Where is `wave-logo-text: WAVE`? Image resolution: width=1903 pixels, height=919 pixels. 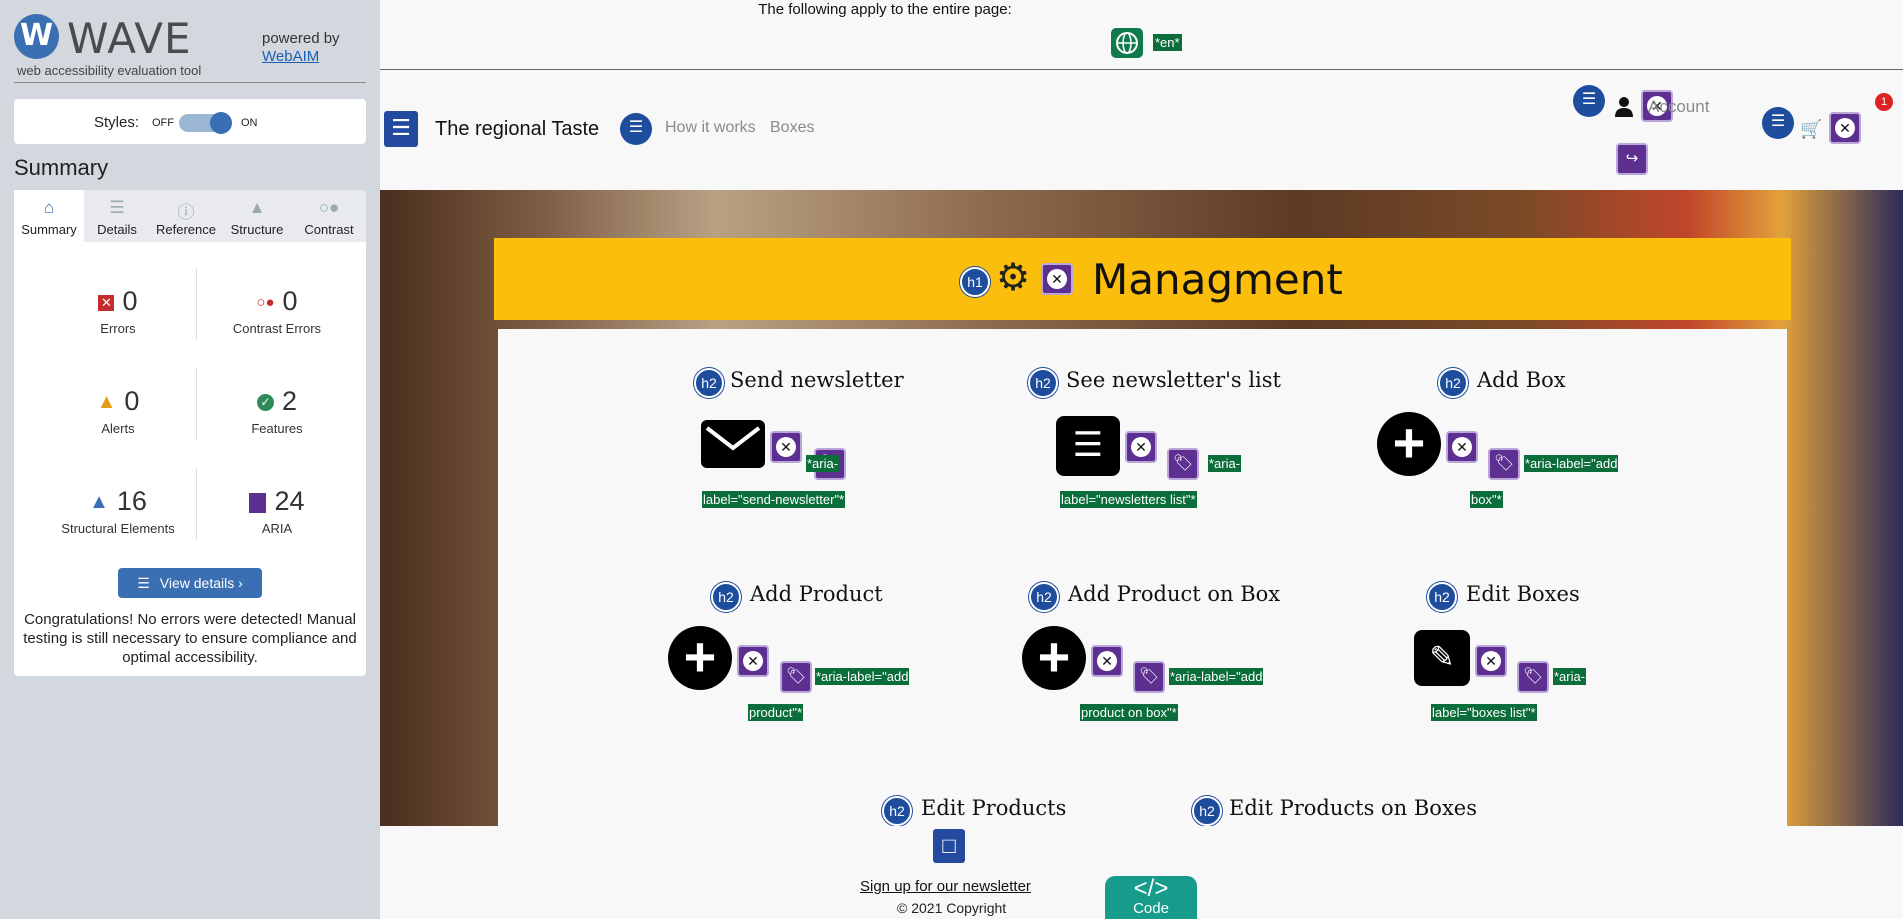 wave-logo-text: WAVE is located at coordinates (129, 38).